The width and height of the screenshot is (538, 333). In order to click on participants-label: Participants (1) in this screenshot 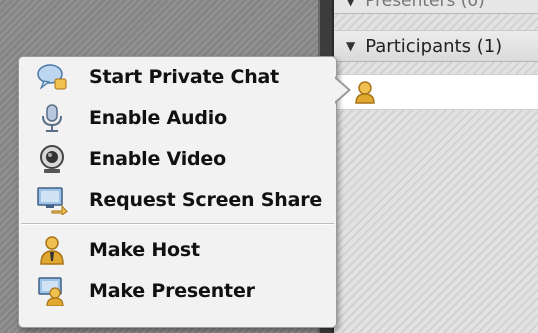, I will do `click(434, 46)`.